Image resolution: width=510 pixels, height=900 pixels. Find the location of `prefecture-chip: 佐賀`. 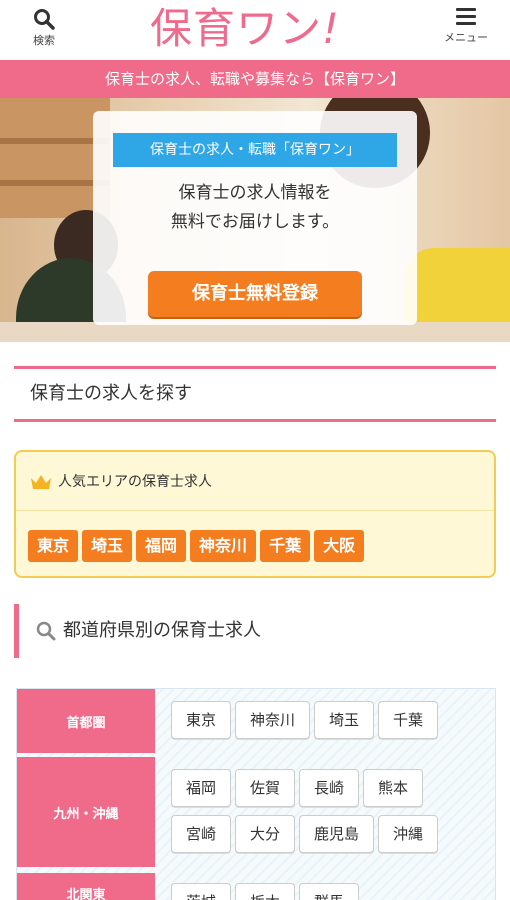

prefecture-chip: 佐賀 is located at coordinates (265, 788).